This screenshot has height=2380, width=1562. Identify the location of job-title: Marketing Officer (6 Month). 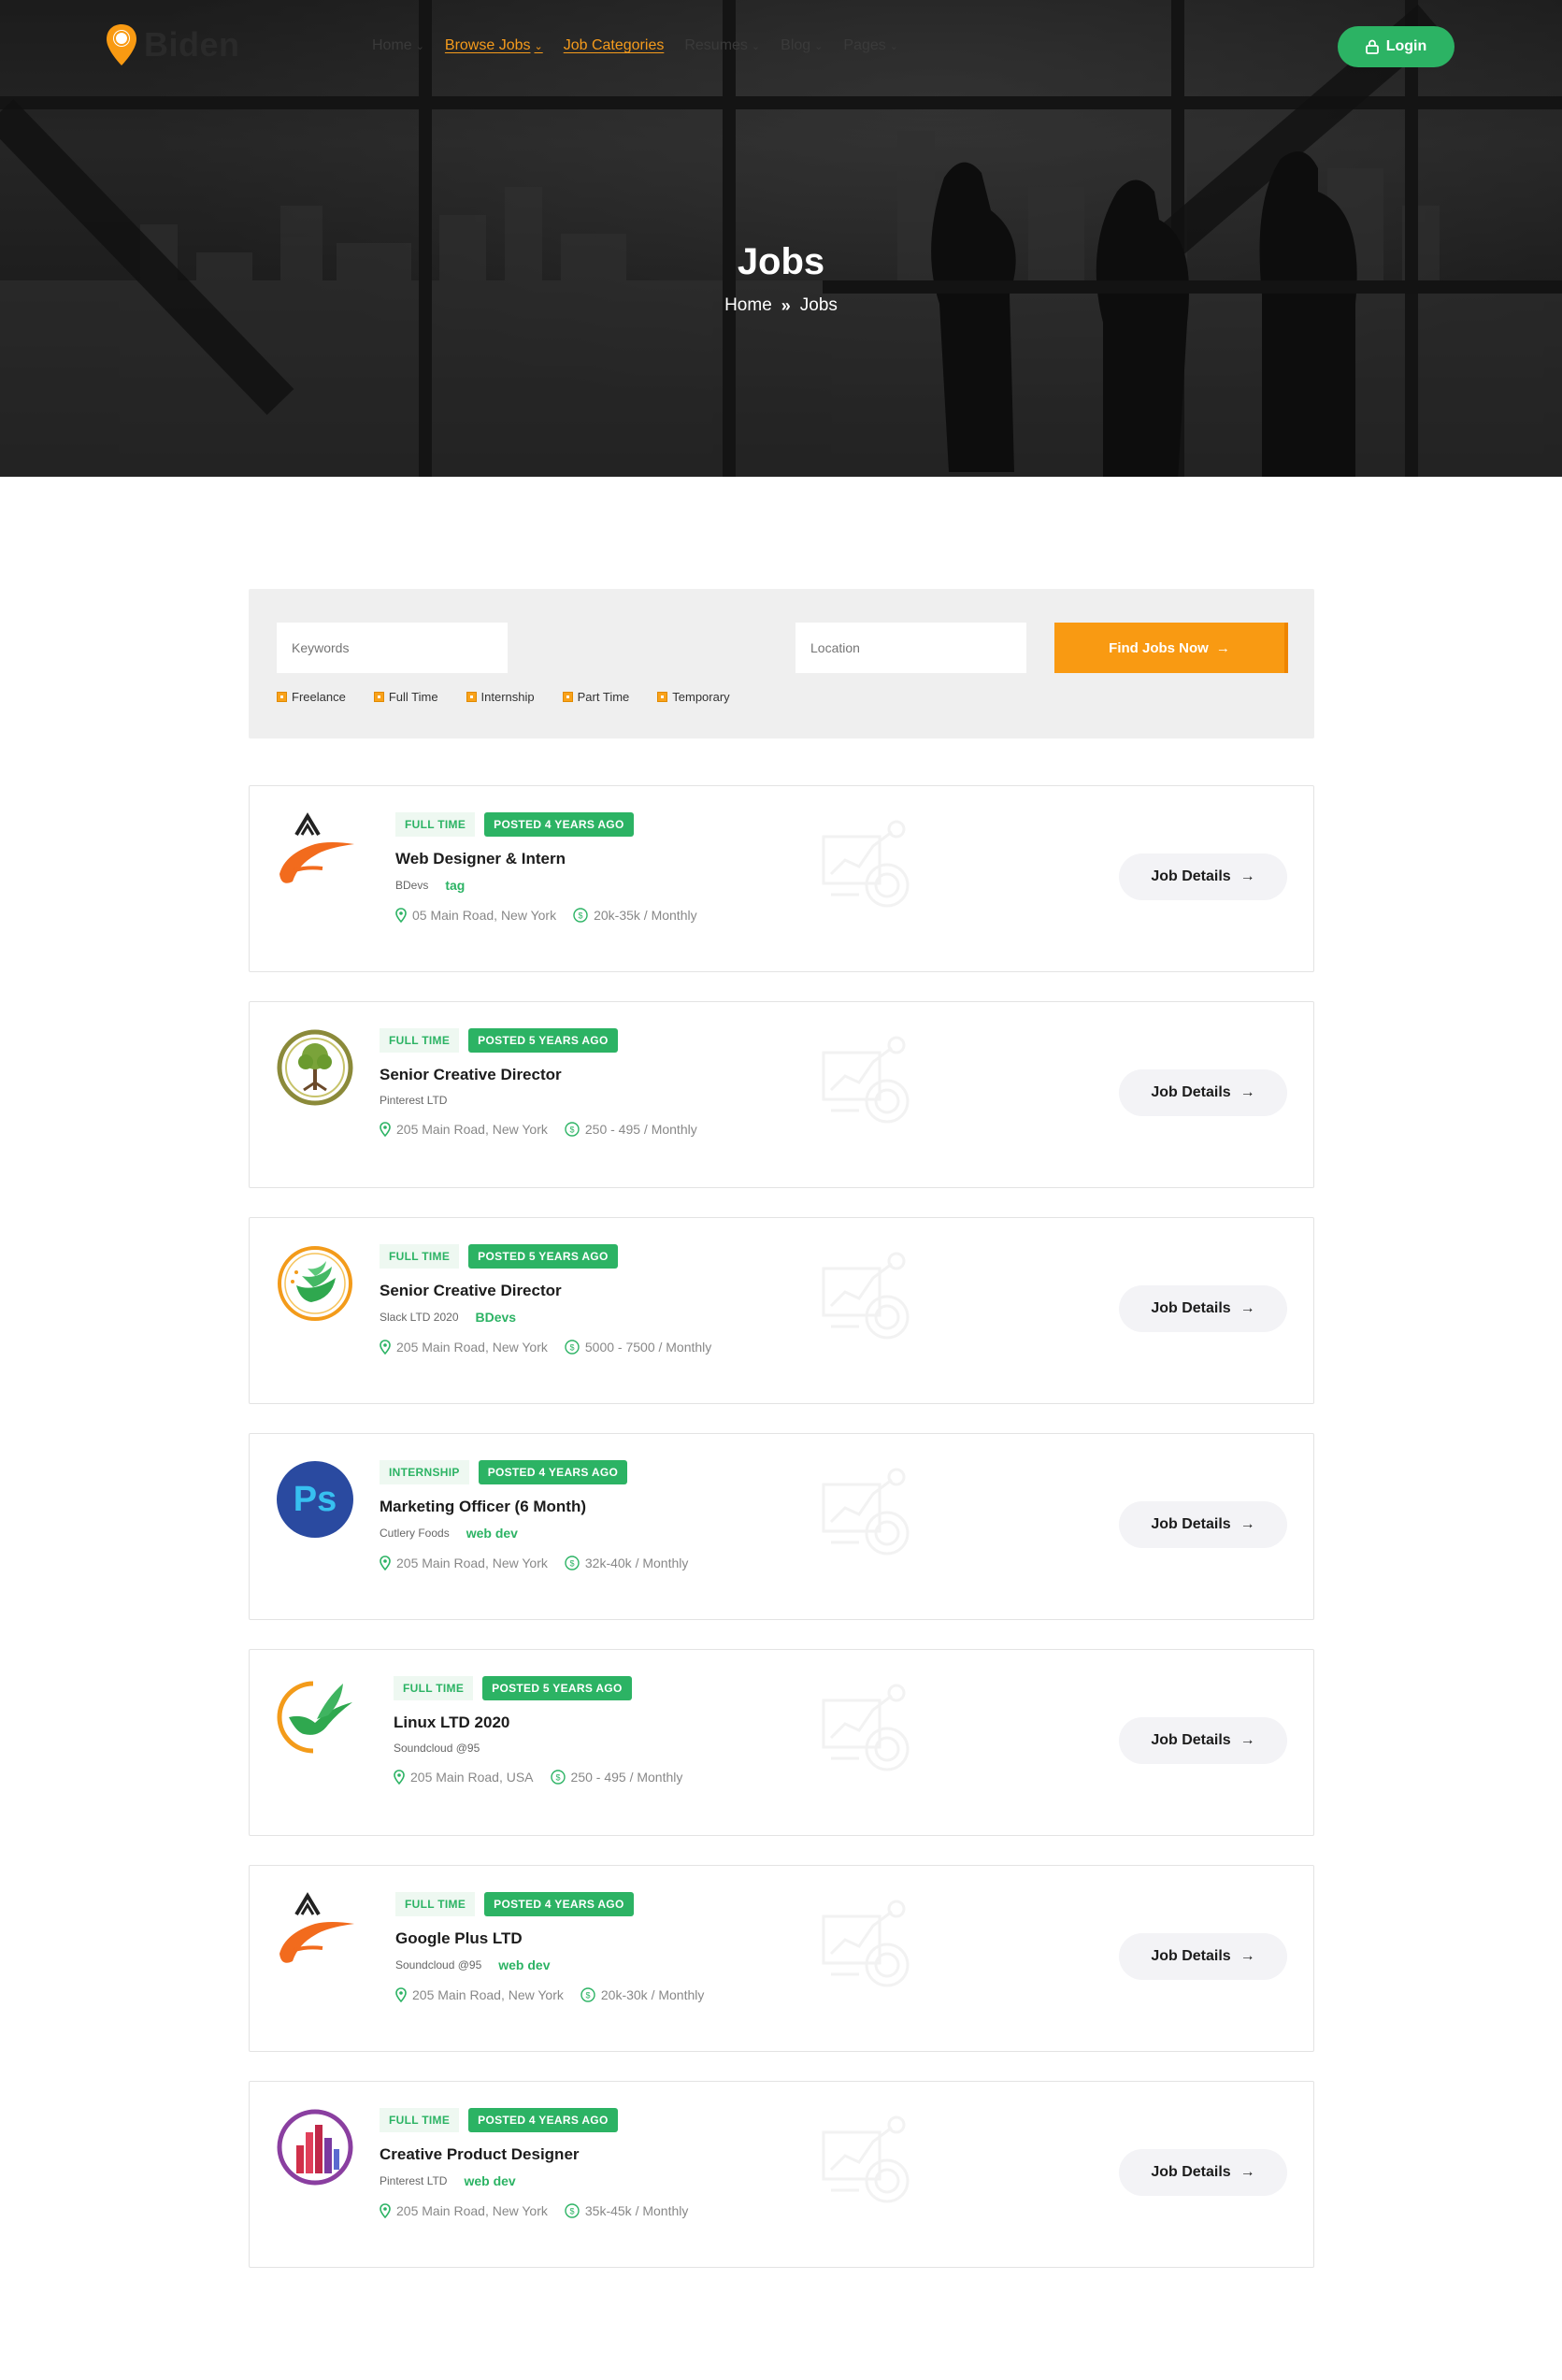
(534, 1507).